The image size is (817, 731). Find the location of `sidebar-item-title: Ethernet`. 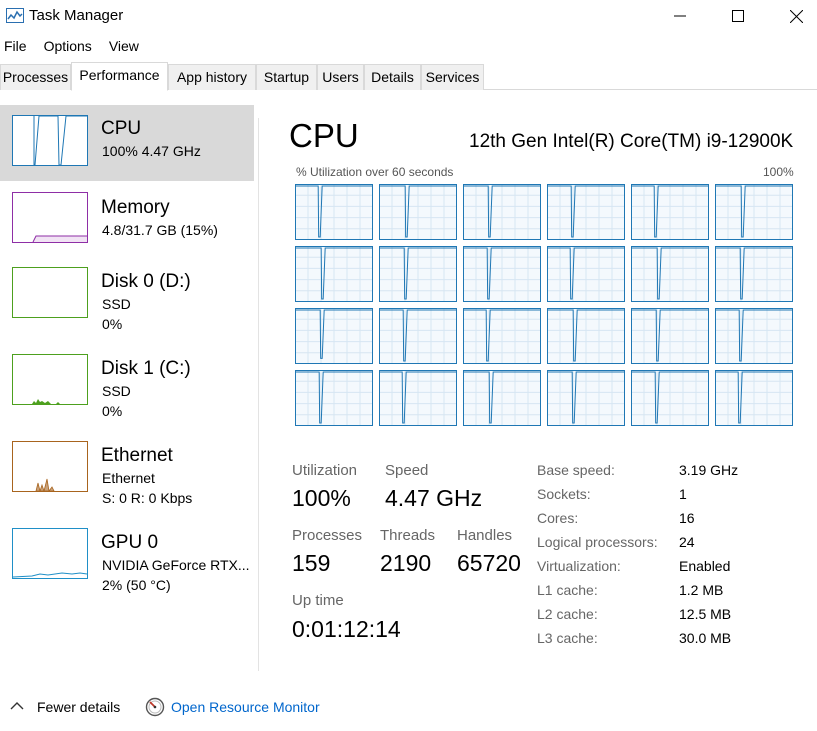

sidebar-item-title: Ethernet is located at coordinates (137, 455).